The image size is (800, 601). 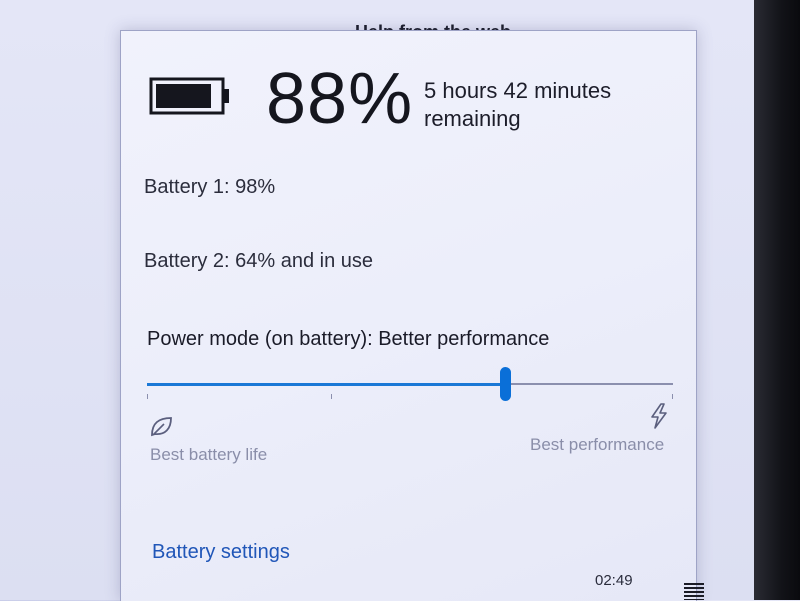 What do you see at coordinates (161, 427) in the screenshot?
I see `leaf-battery-saver-icon` at bounding box center [161, 427].